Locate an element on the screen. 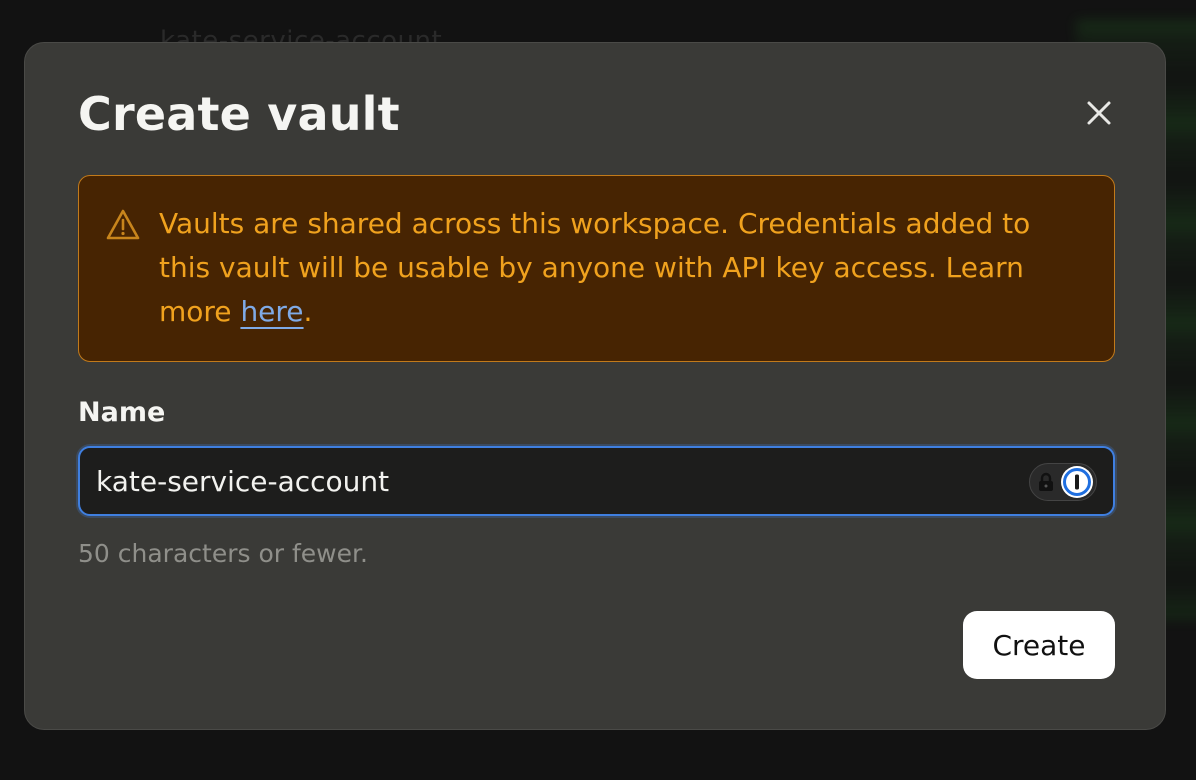 The image size is (1196, 780). close-button is located at coordinates (1099, 113).